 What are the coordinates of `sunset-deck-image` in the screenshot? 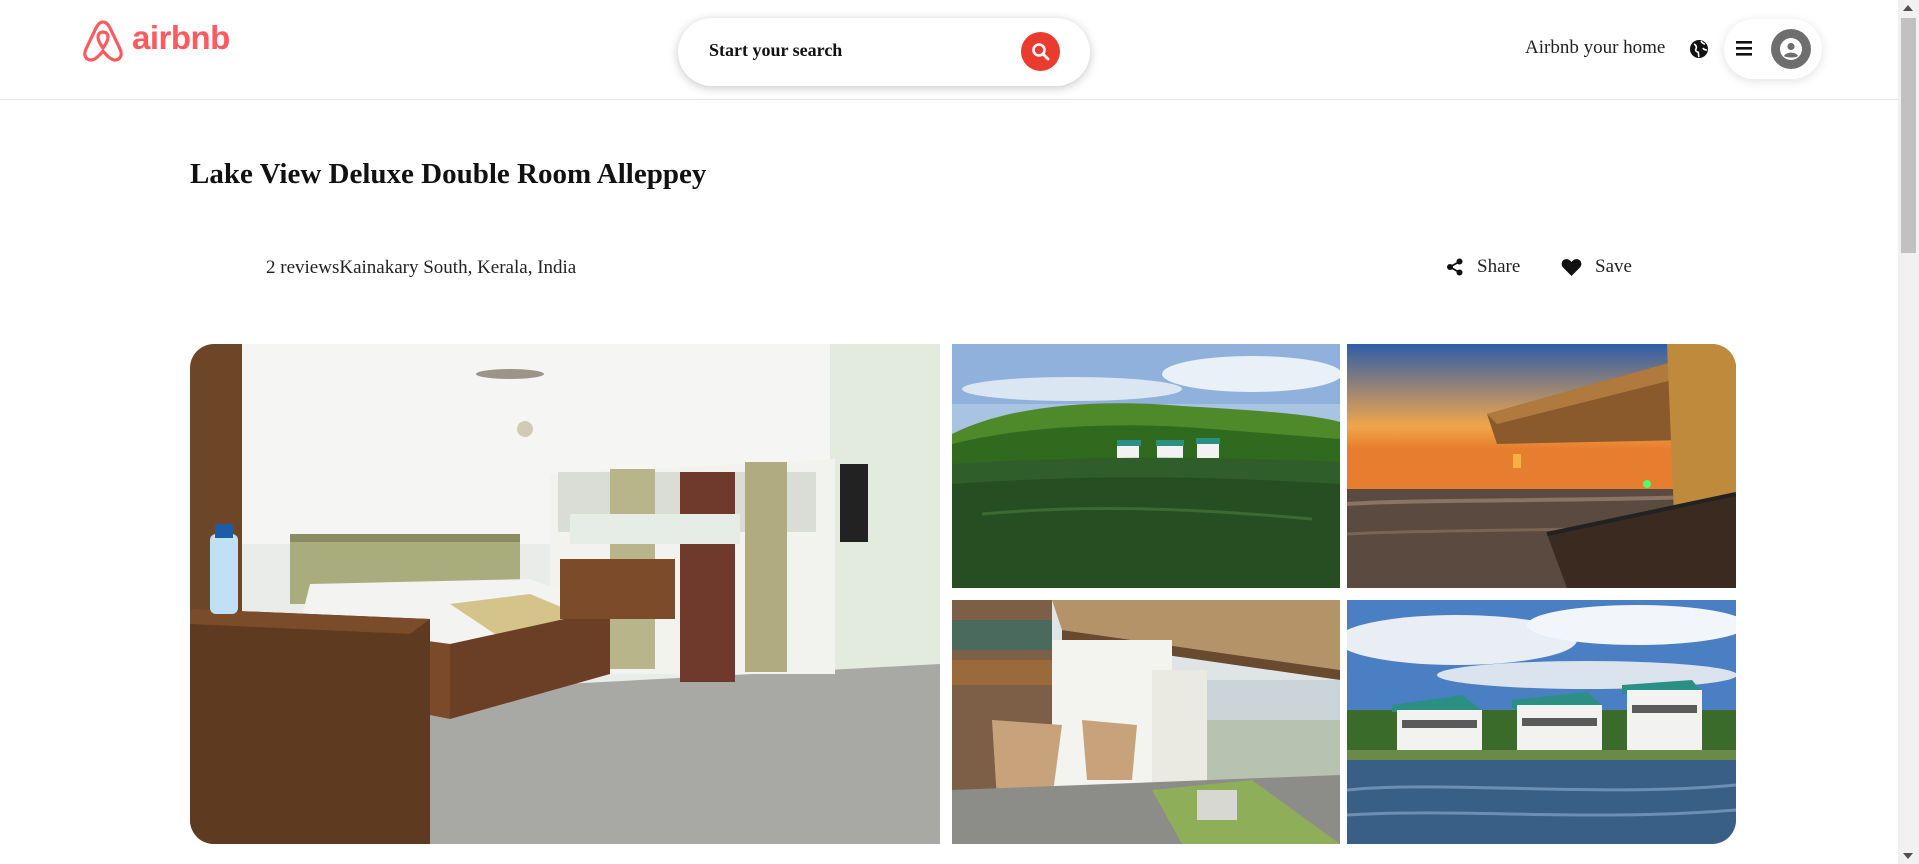 It's located at (1541, 466).